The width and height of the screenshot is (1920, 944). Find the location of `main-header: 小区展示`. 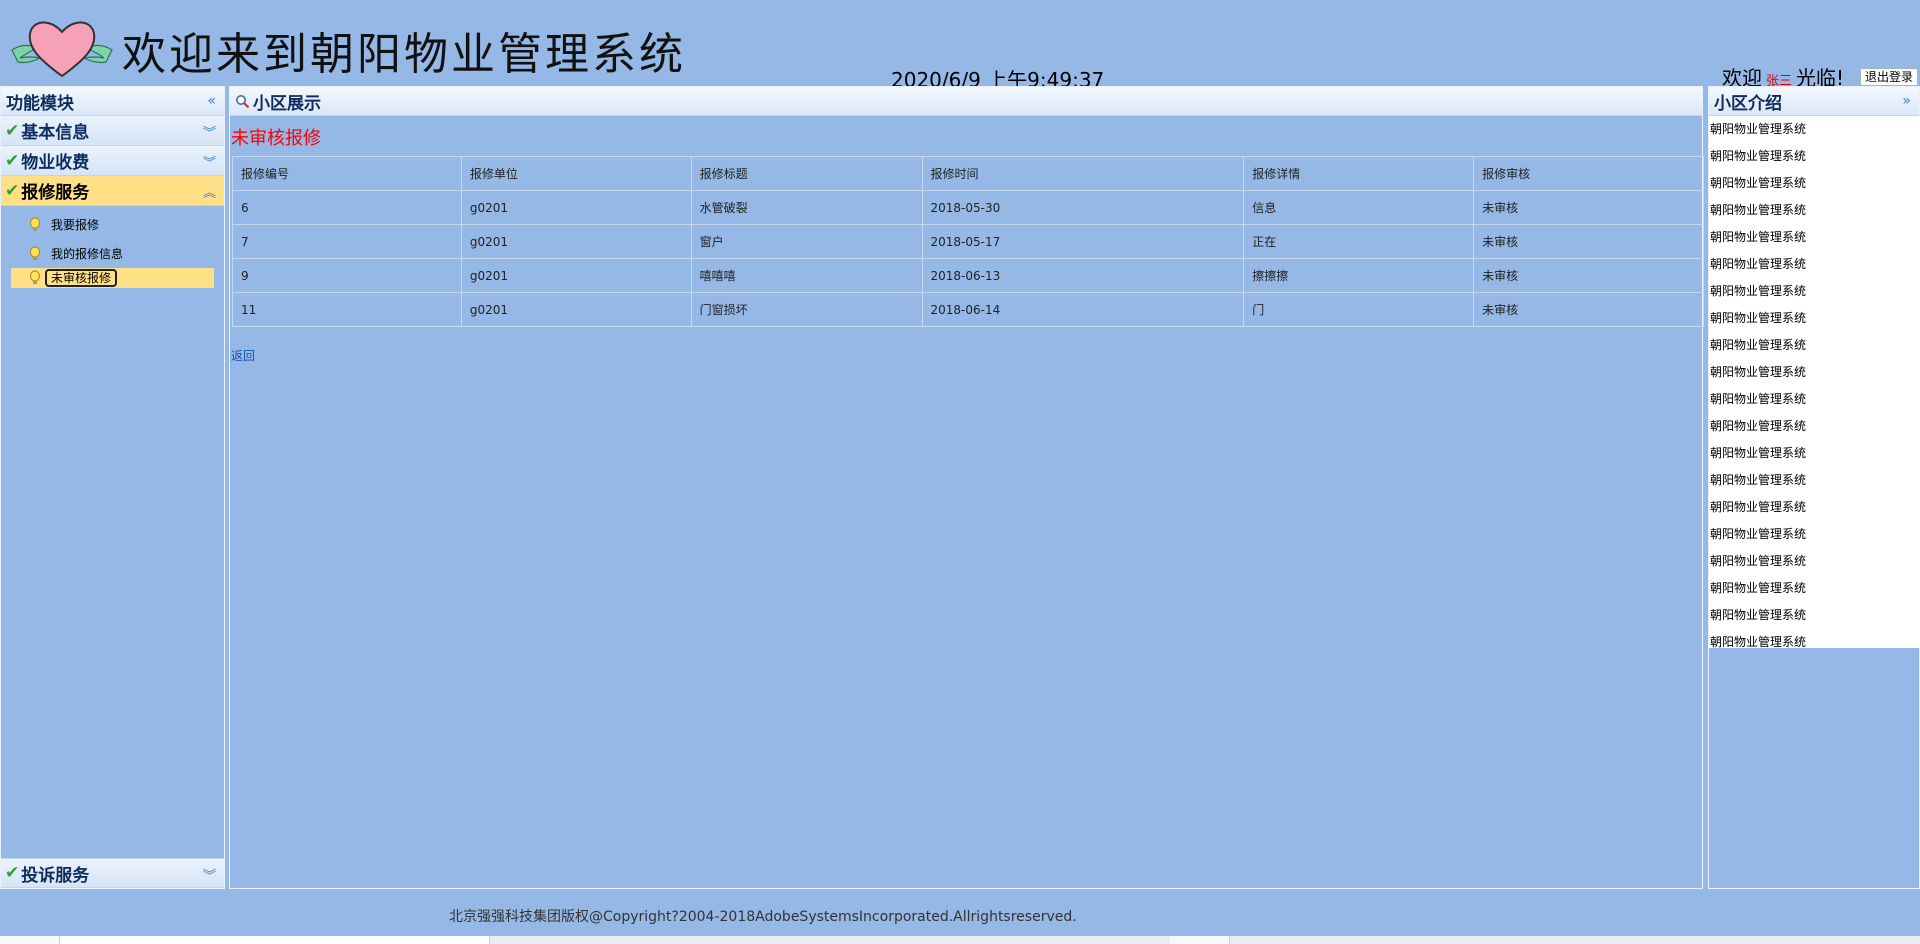

main-header: 小区展示 is located at coordinates (966, 101).